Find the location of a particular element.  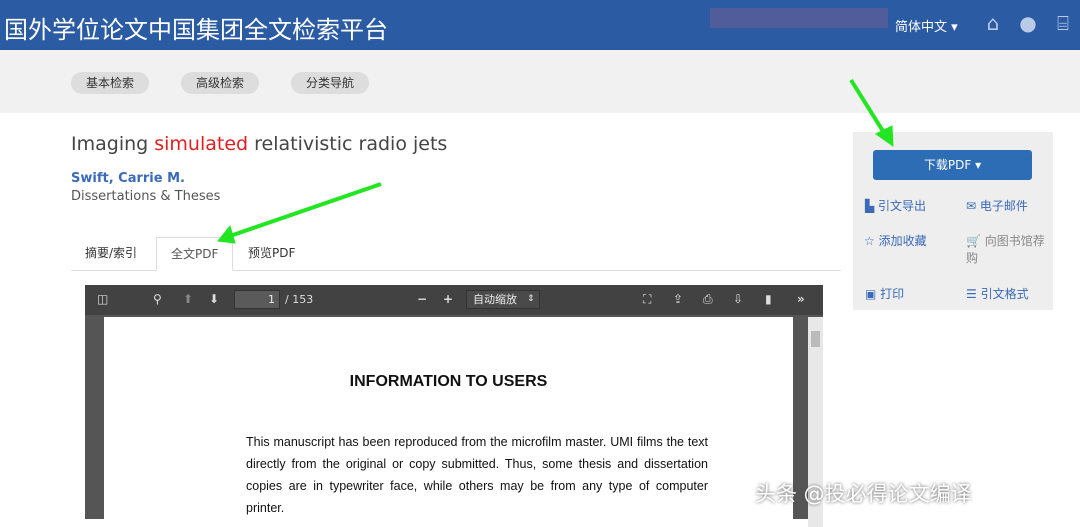

language-dropdown: 简体中文 ▾ is located at coordinates (926, 25).